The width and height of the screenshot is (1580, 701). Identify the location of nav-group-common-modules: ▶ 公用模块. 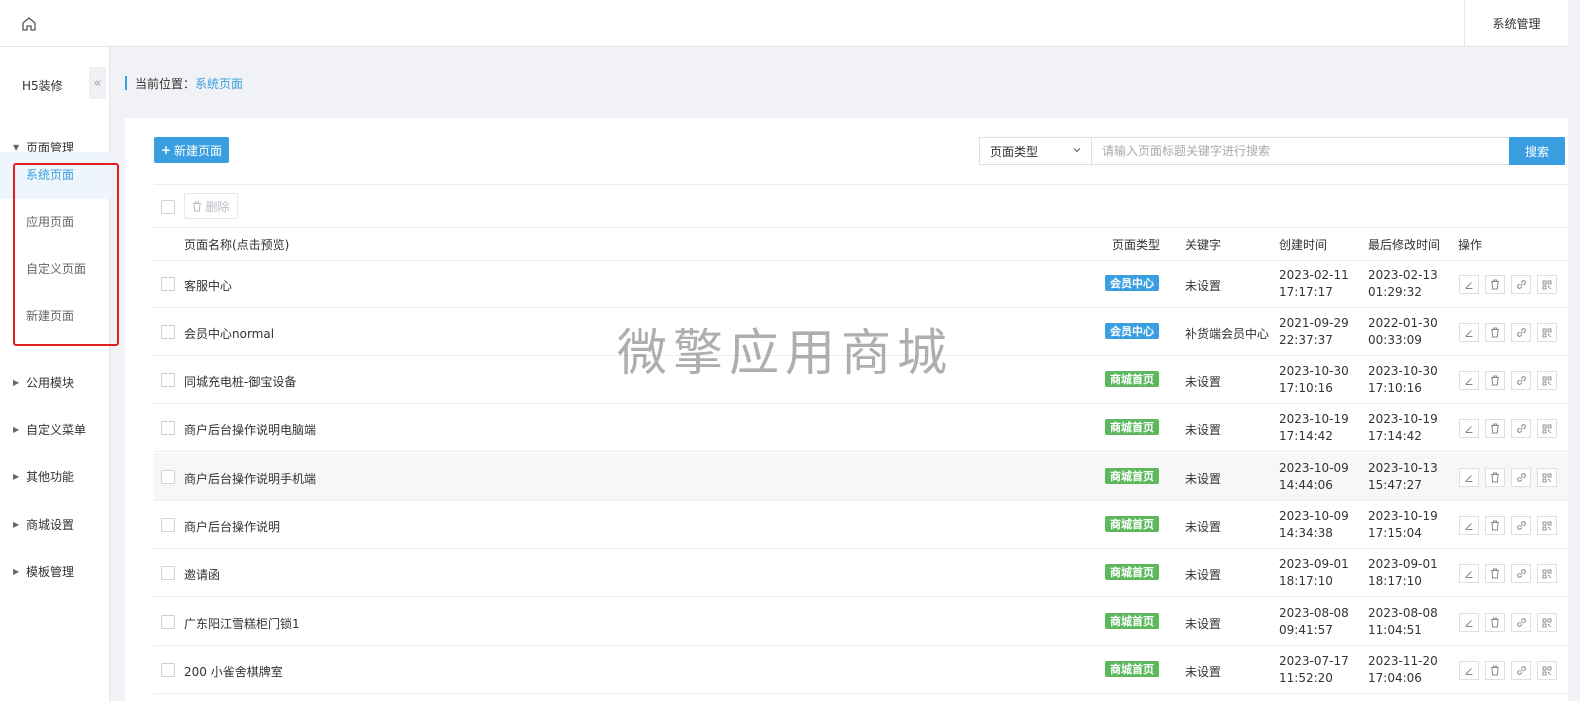
(55, 382).